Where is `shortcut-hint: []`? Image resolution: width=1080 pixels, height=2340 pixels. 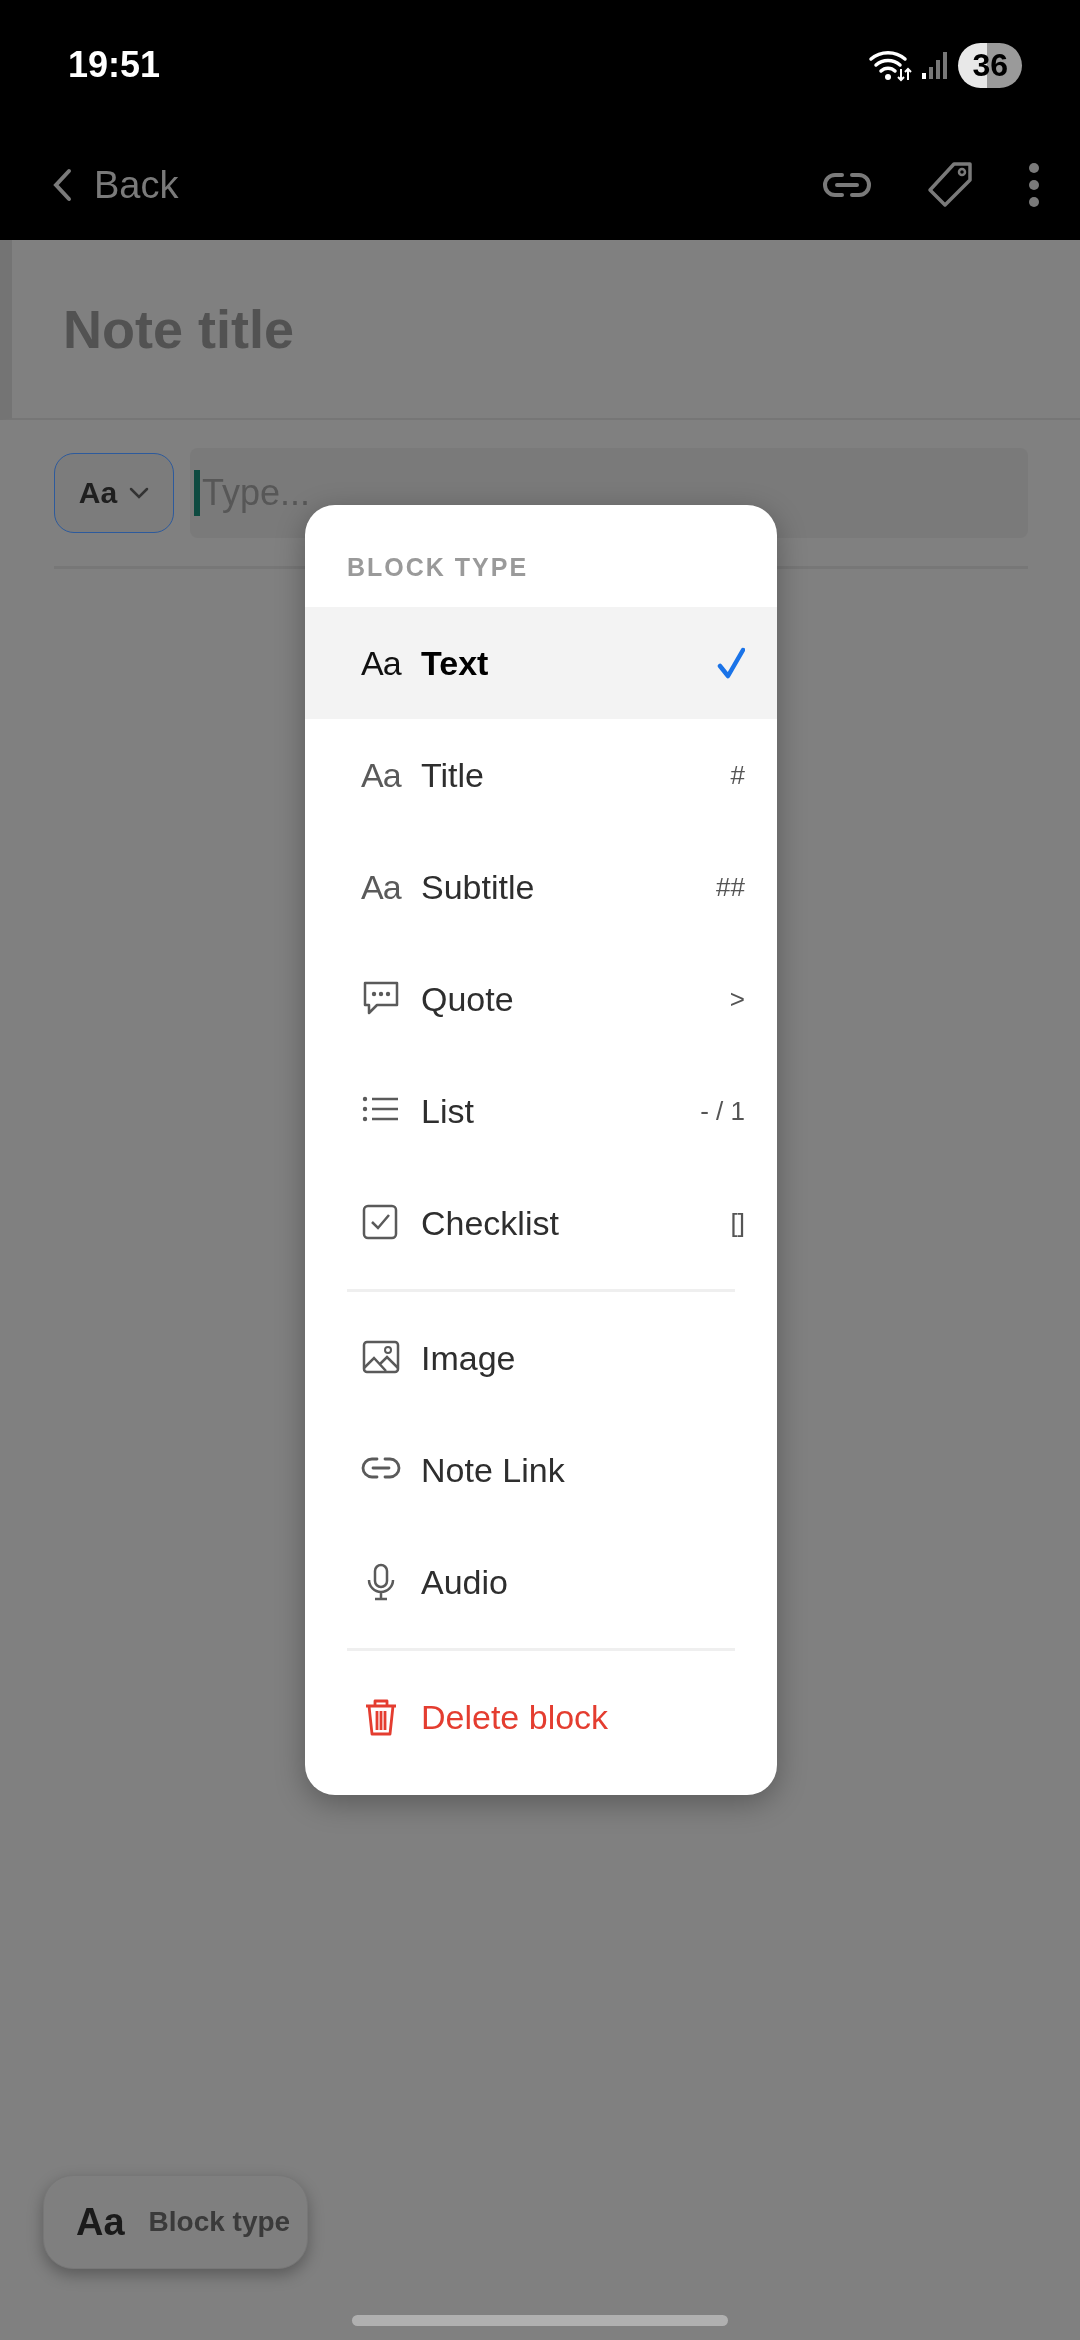
shortcut-hint: [] is located at coordinates (737, 1223).